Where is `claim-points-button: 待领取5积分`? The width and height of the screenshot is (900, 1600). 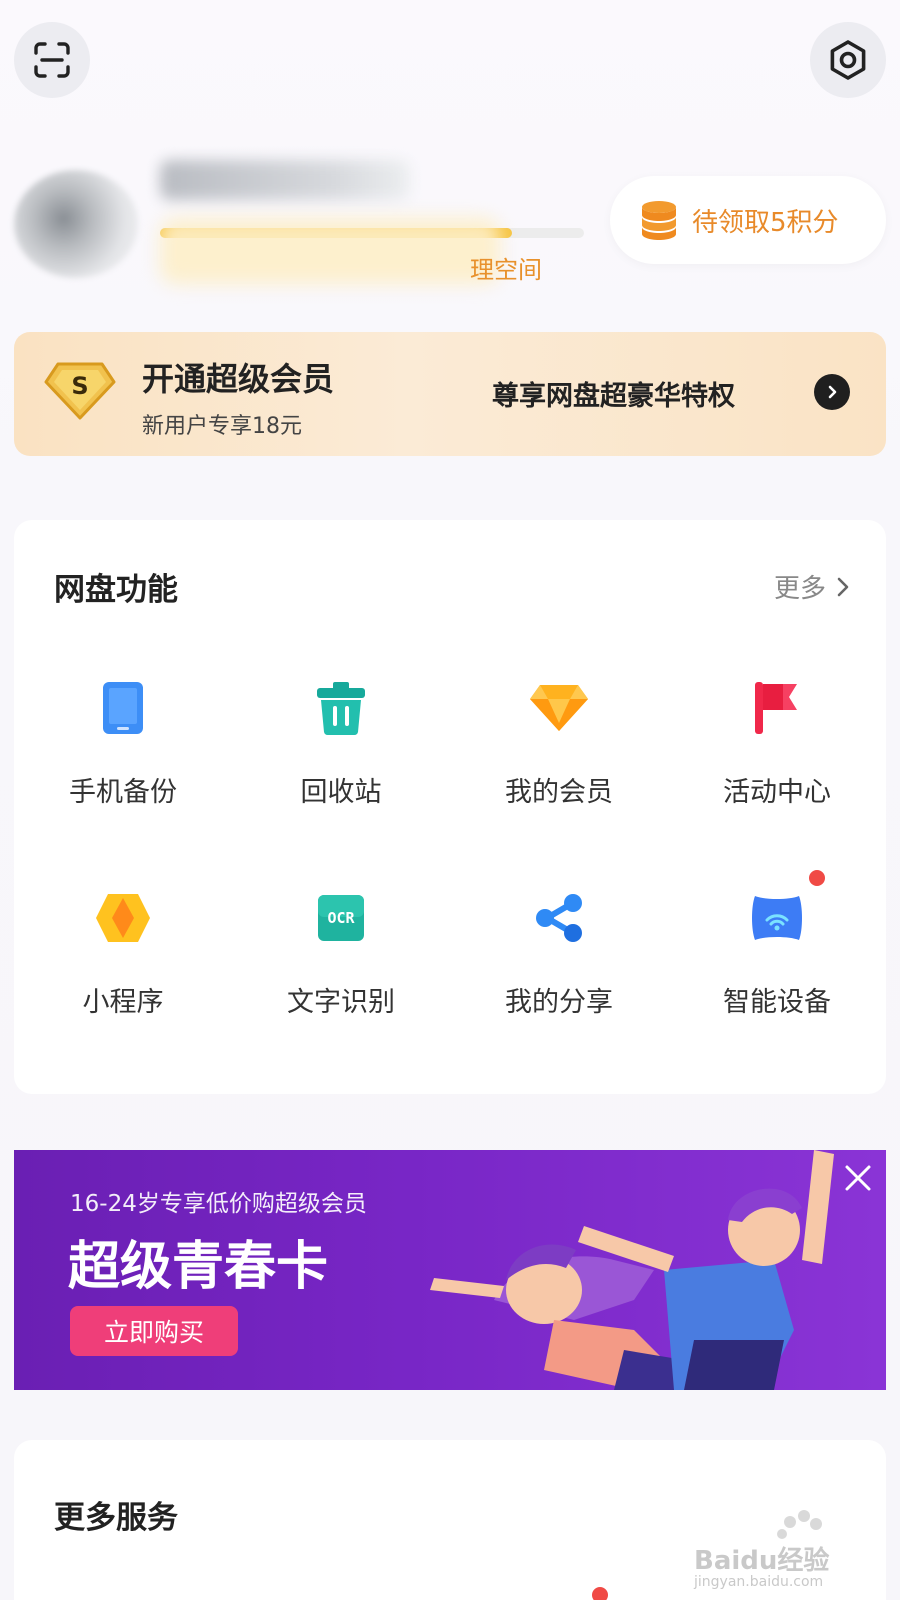 claim-points-button: 待领取5积分 is located at coordinates (748, 220).